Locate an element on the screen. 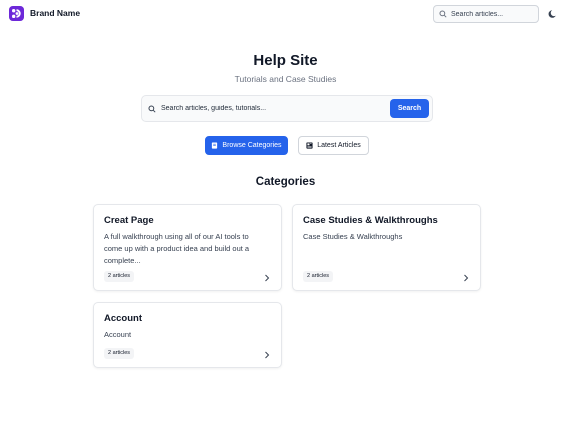  brand: Brand Name is located at coordinates (44, 13).